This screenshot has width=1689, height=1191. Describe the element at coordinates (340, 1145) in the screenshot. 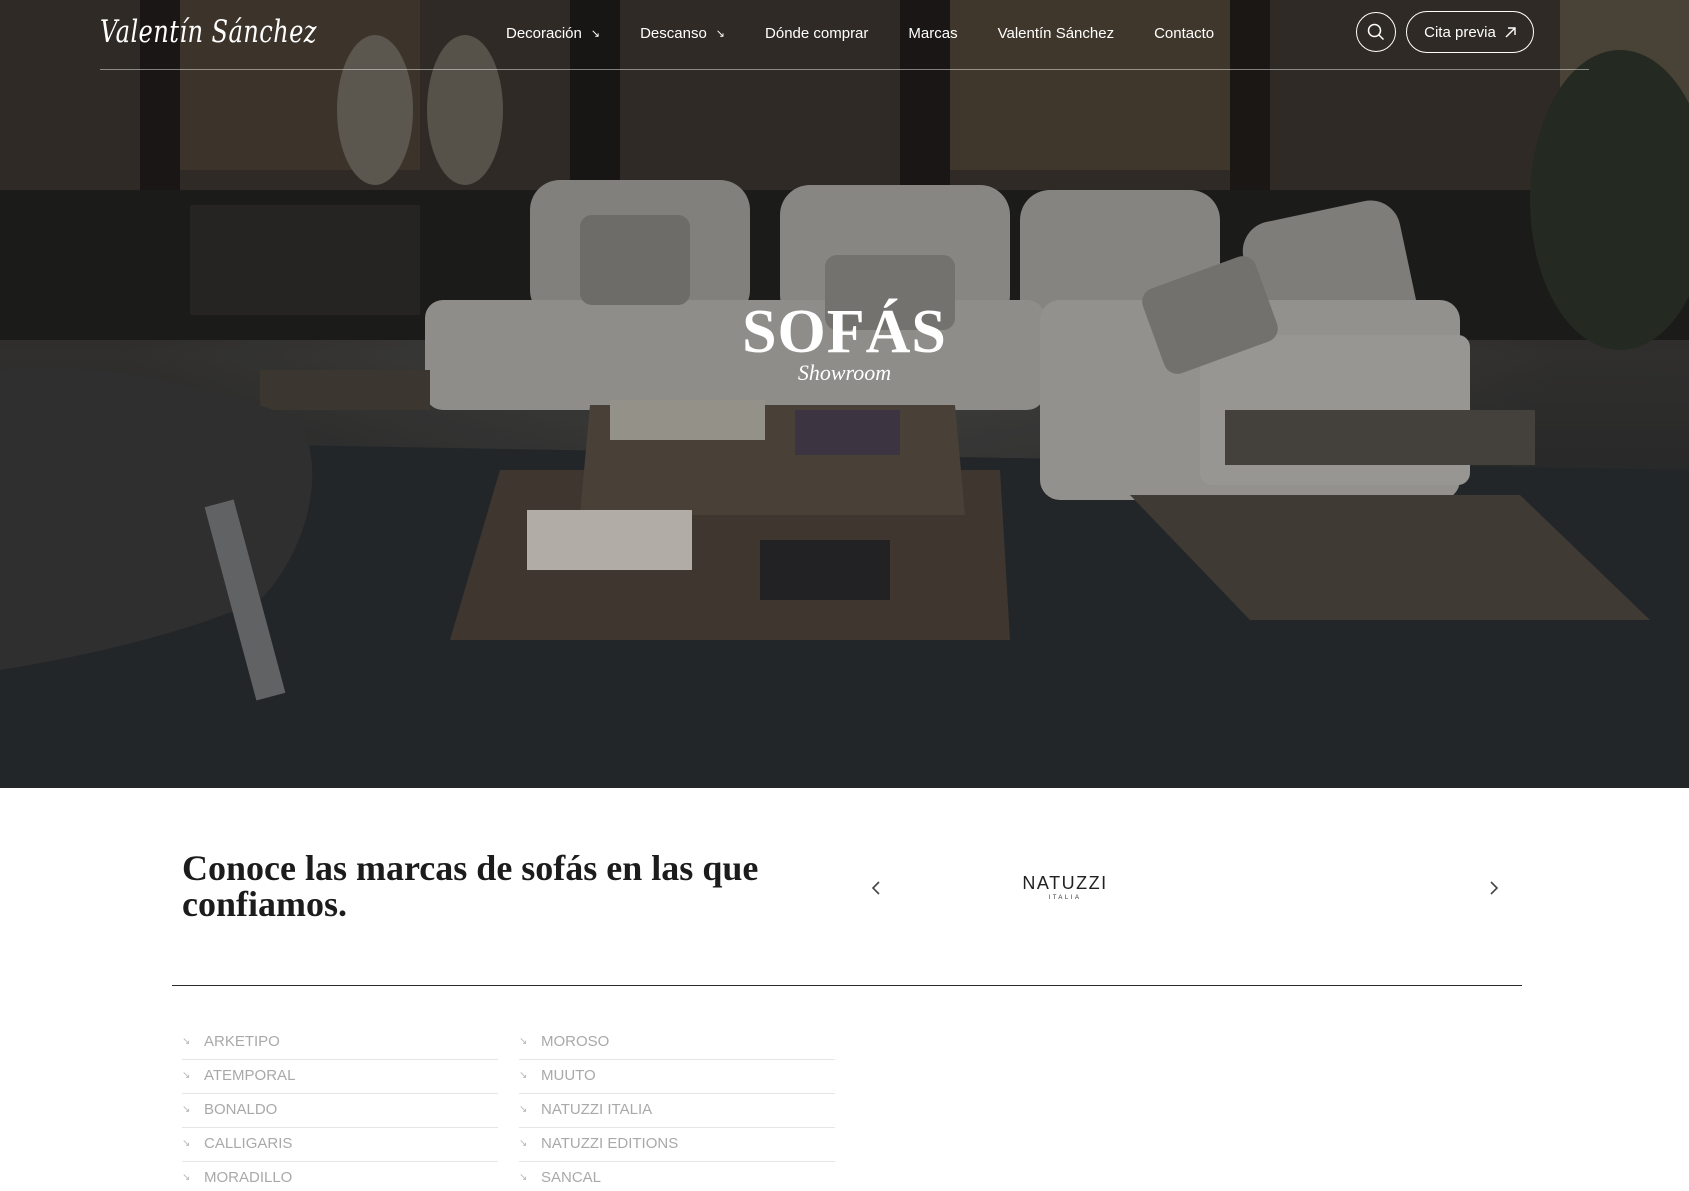

I see `brand-link: ↘ CALLIGARIS` at that location.